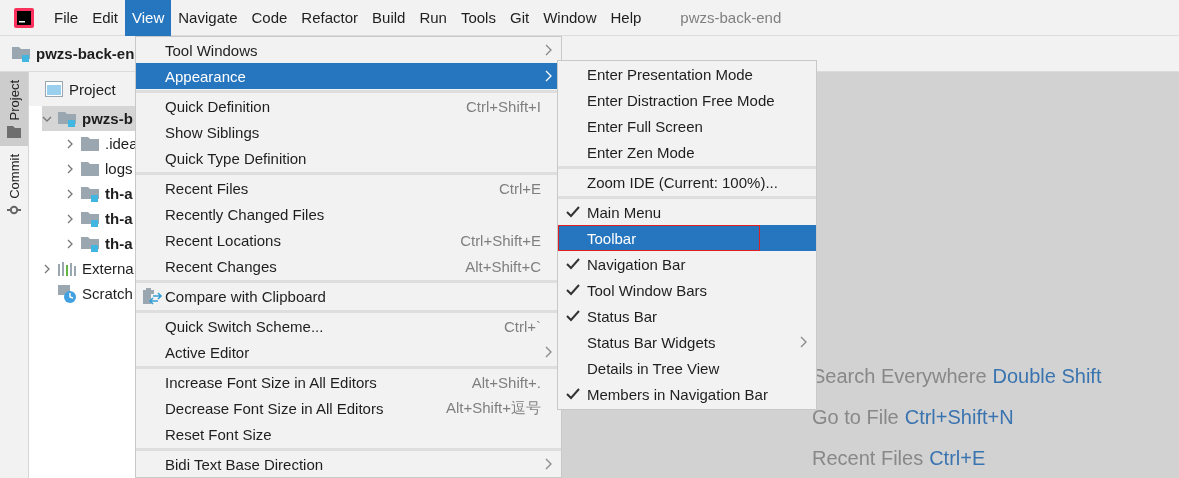 This screenshot has width=1179, height=478. What do you see at coordinates (92, 89) in the screenshot?
I see `panel-title: Project` at bounding box center [92, 89].